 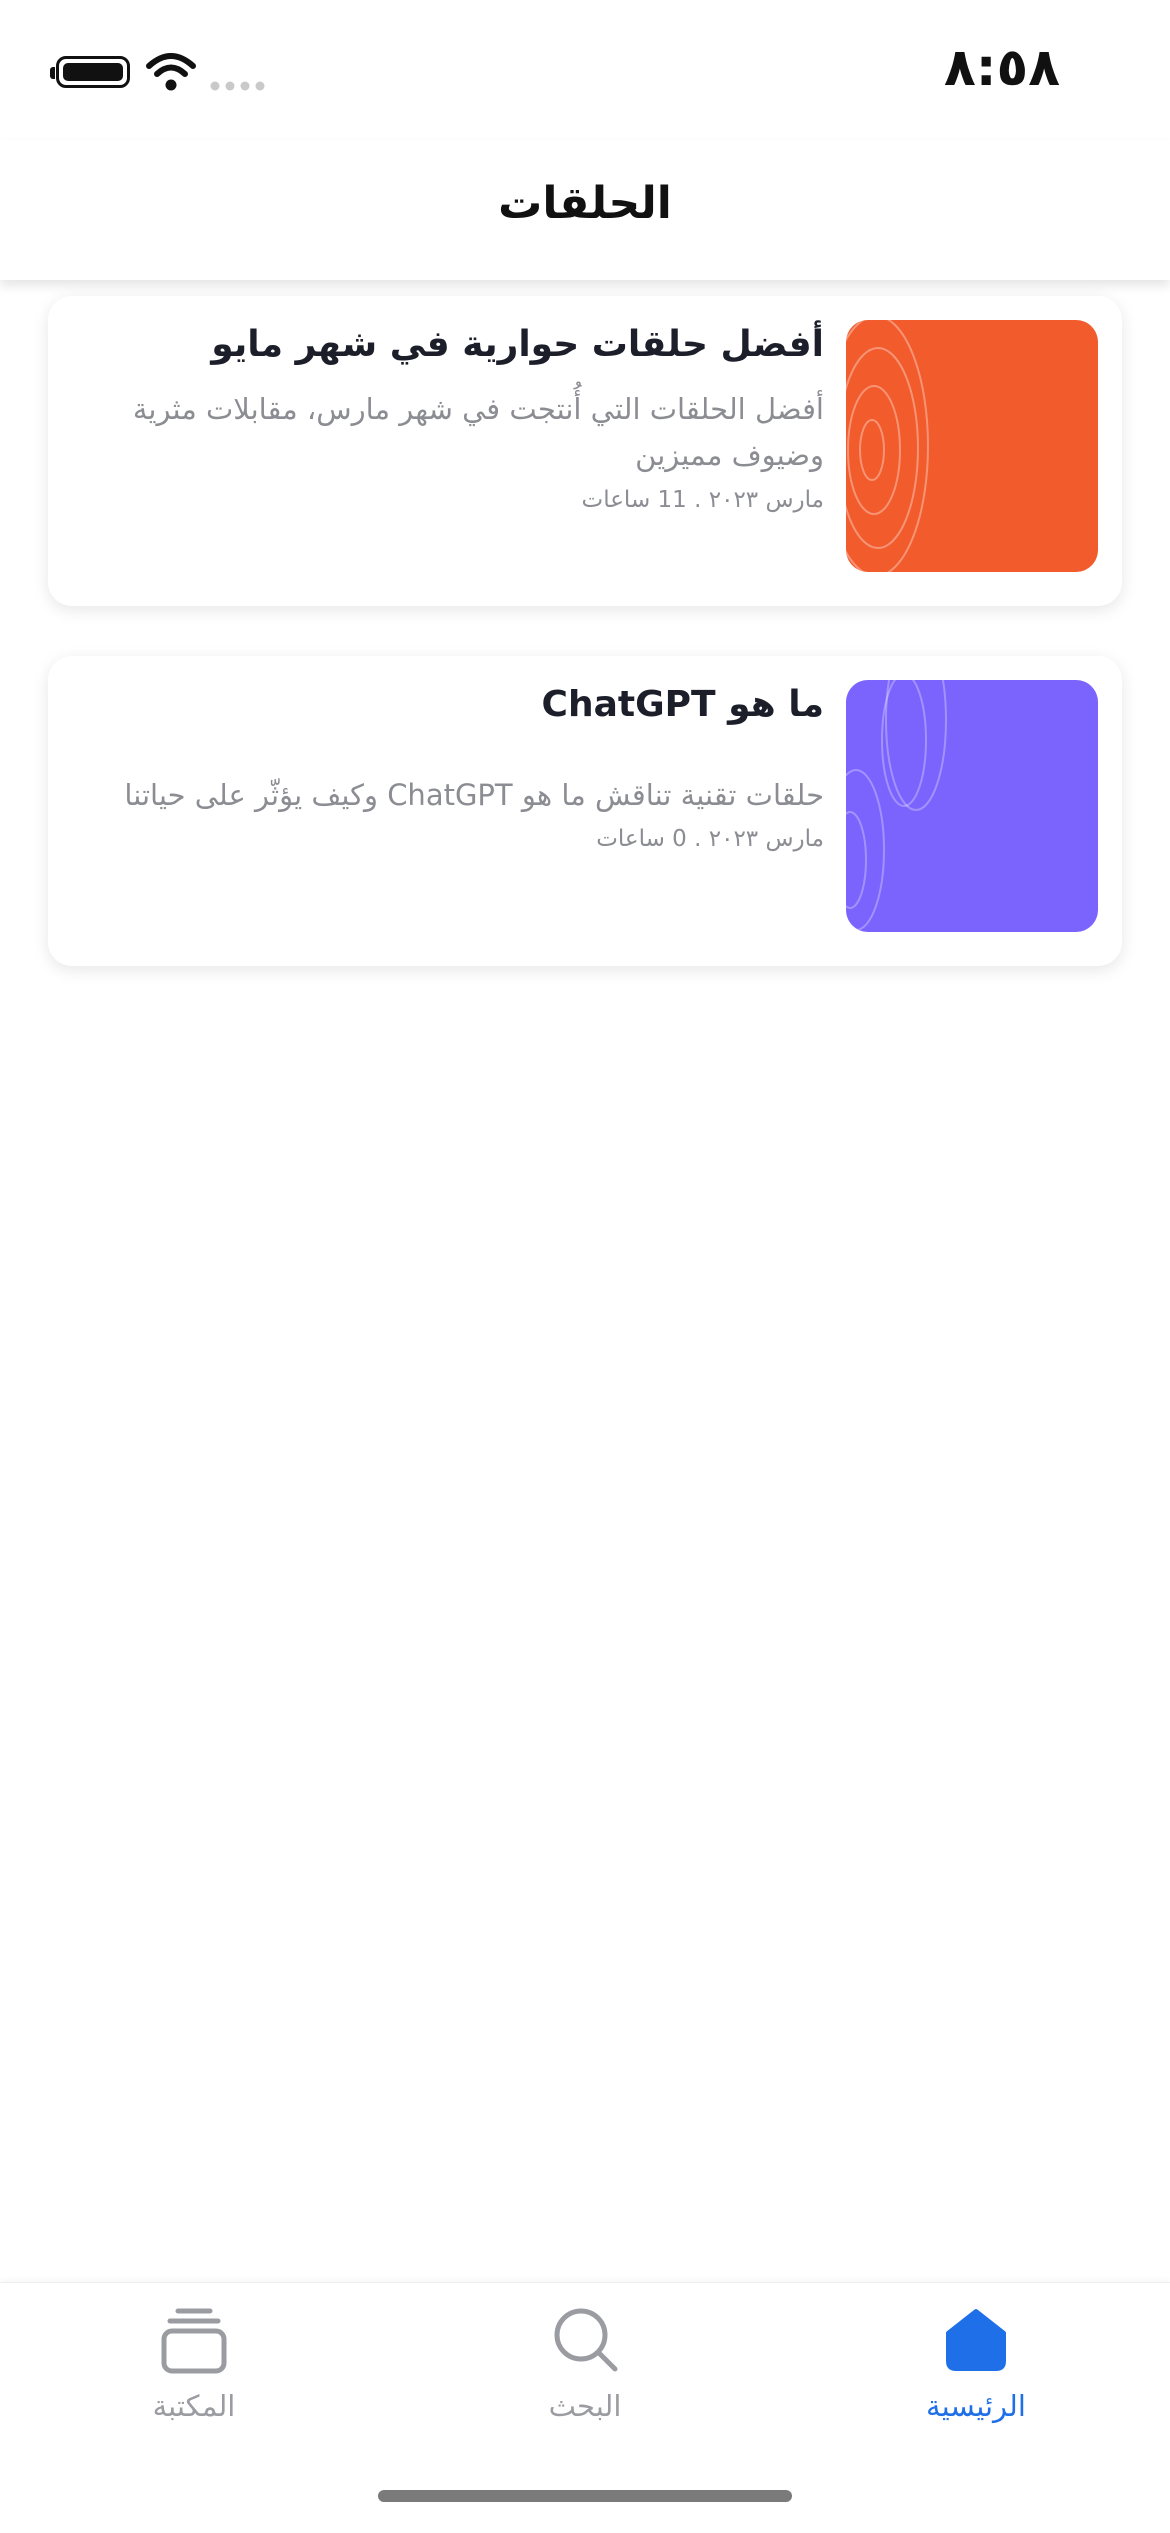 I want to click on home-indicator, so click(x=585, y=2496).